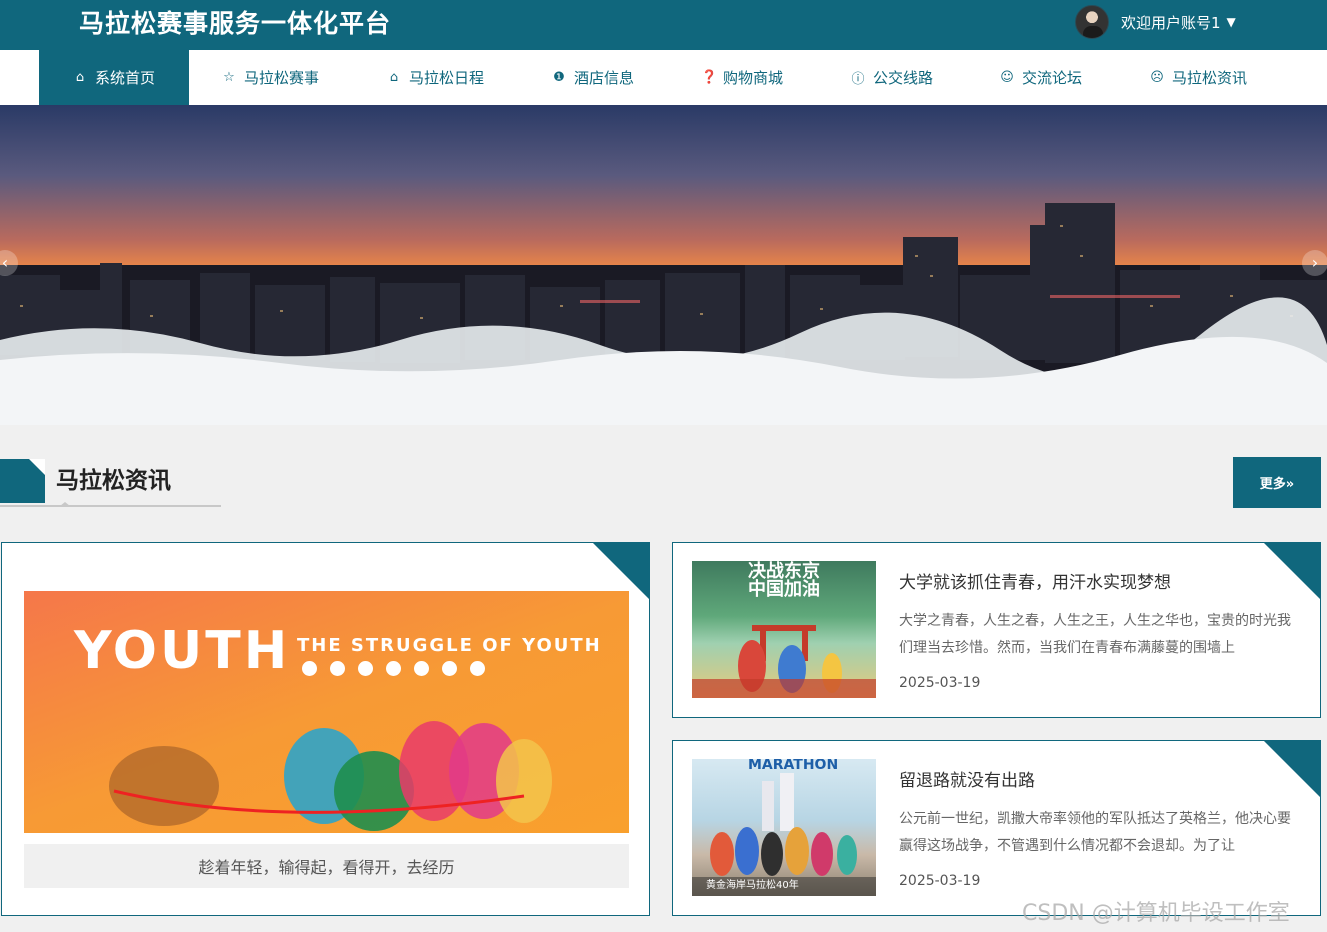 The height and width of the screenshot is (932, 1327). Describe the element at coordinates (709, 77) in the screenshot. I see `help-icon: ❓` at that location.